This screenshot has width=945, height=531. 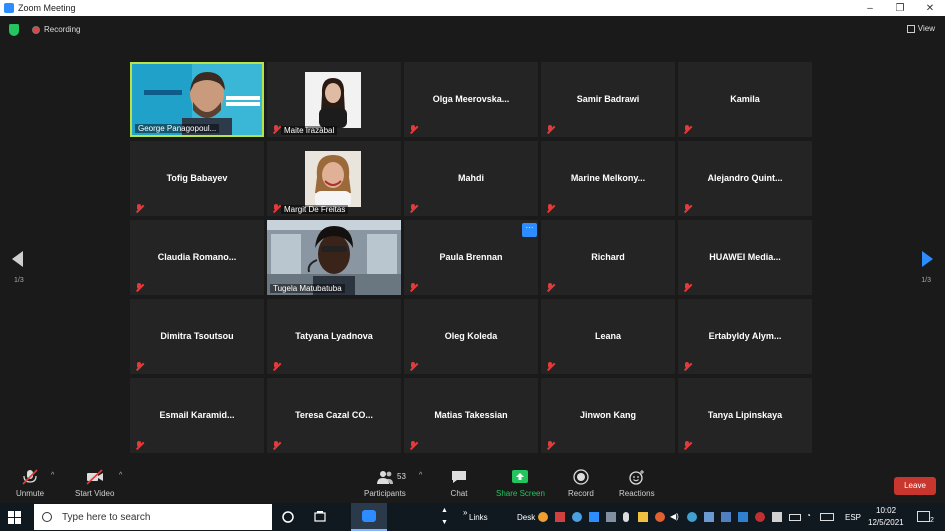 I want to click on reactions-label: Reactions, so click(x=637, y=493).